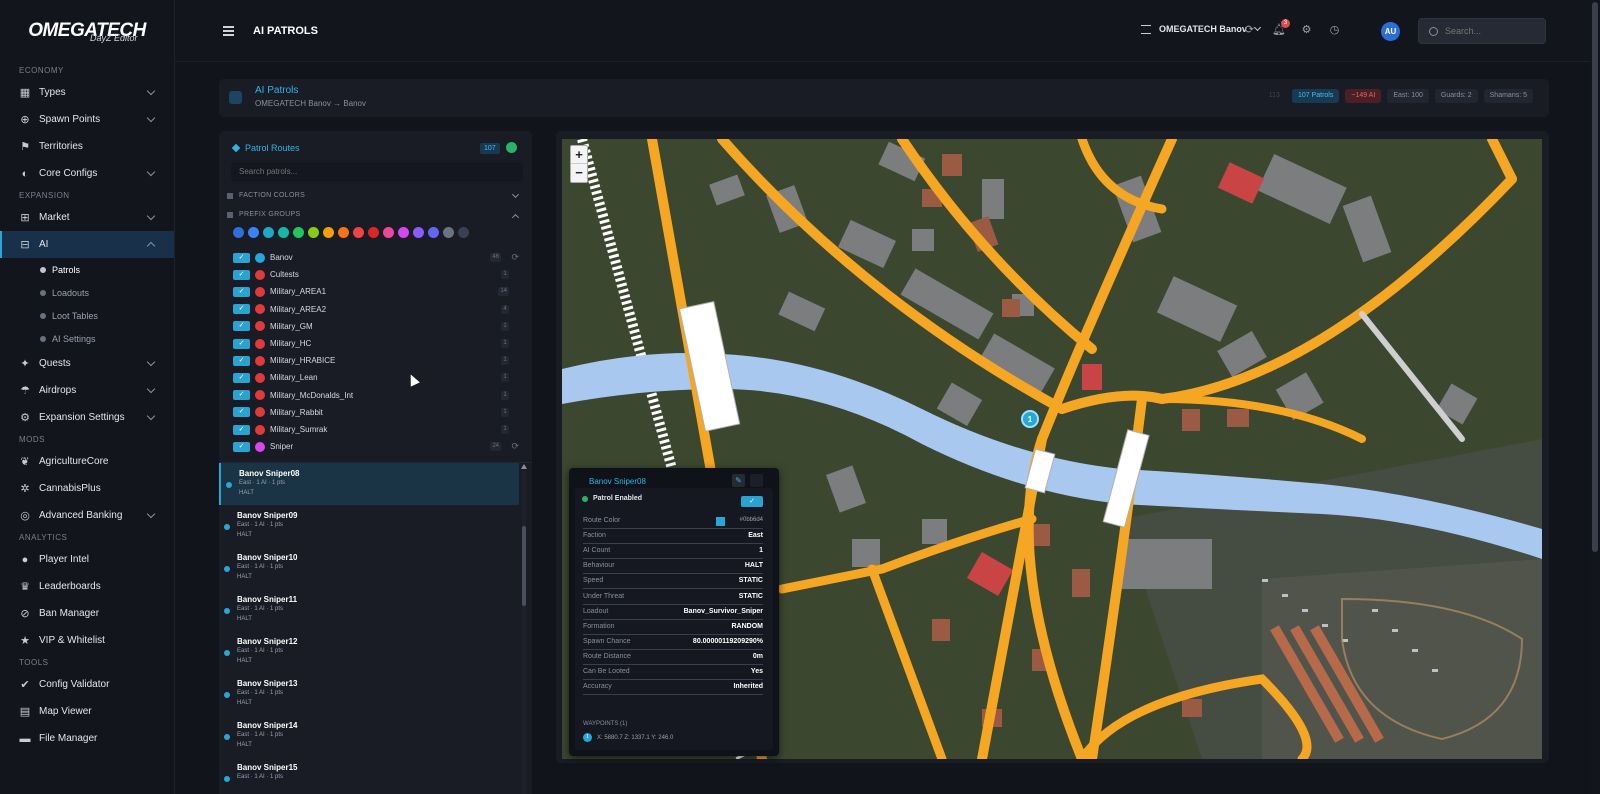 The width and height of the screenshot is (1600, 794). Describe the element at coordinates (87, 146) in the screenshot. I see `sidebar-item-territories: ⚑ Territories` at that location.